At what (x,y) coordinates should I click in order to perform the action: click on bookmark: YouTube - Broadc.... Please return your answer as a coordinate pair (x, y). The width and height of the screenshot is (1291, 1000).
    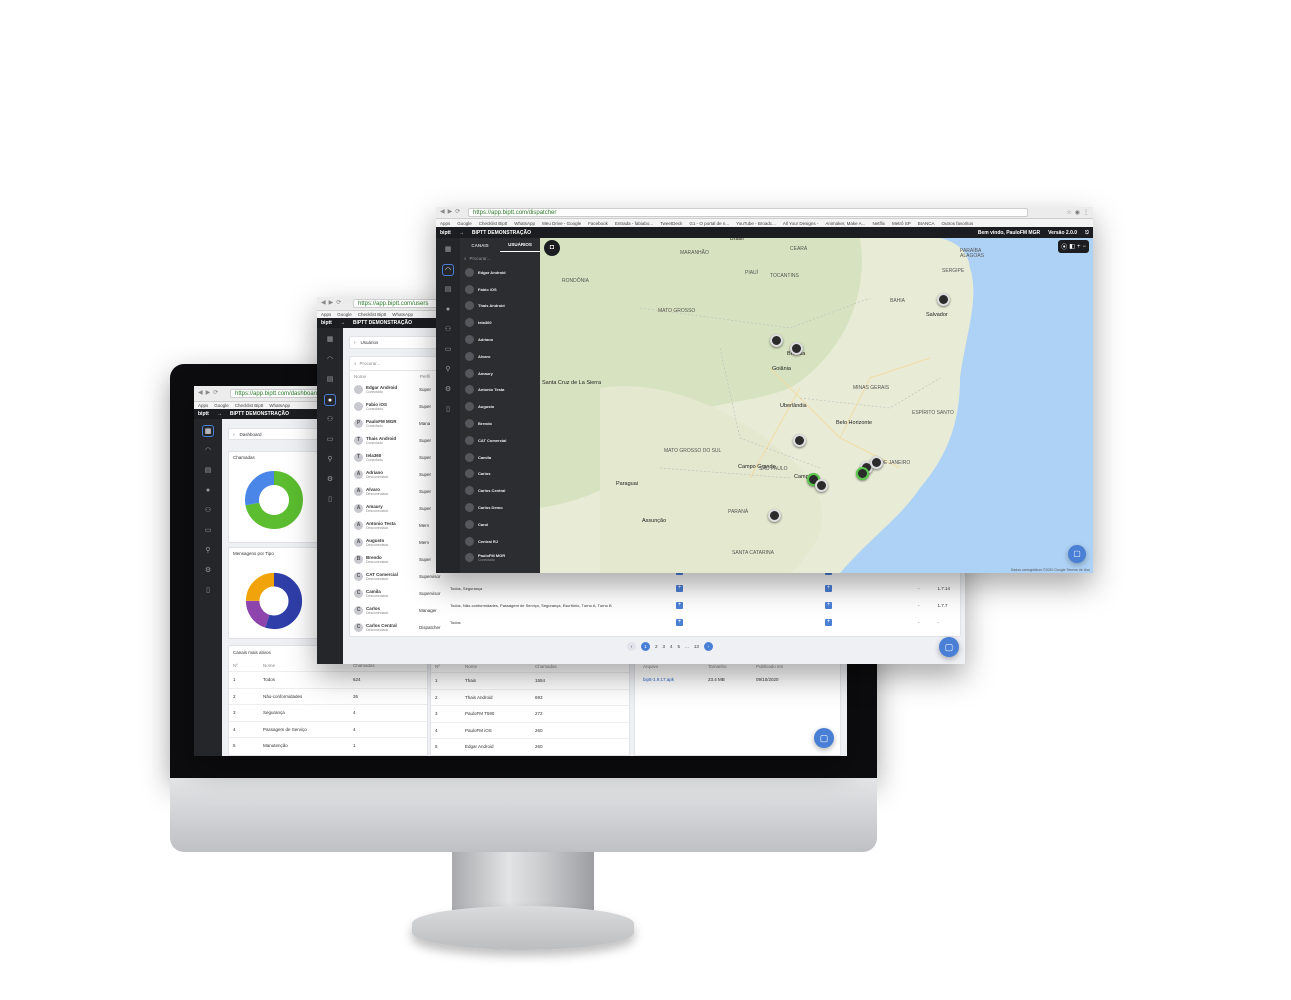
    Looking at the image, I should click on (756, 223).